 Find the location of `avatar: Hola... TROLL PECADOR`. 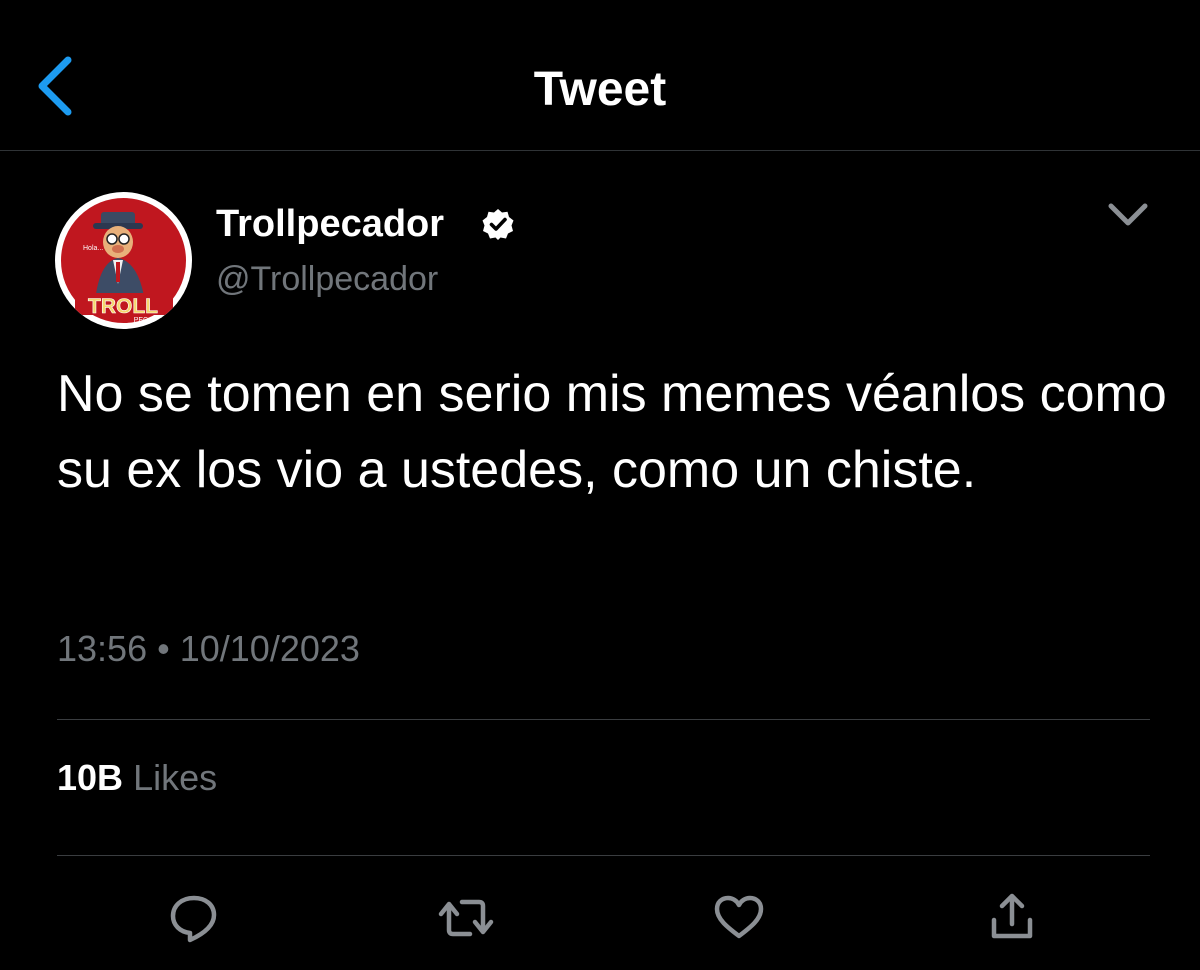

avatar: Hola... TROLL PECADOR is located at coordinates (123, 260).